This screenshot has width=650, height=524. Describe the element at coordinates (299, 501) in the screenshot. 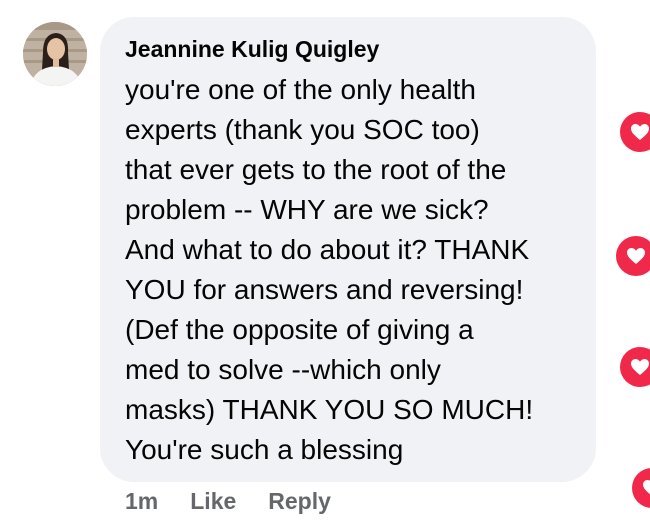

I see `reply-button: Reply` at that location.